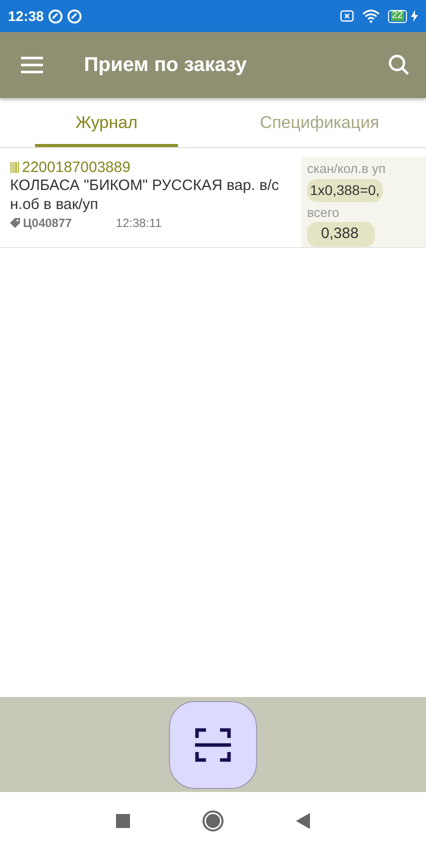 The height and width of the screenshot is (849, 426). Describe the element at coordinates (26, 16) in the screenshot. I see `status-time: 12:38` at that location.